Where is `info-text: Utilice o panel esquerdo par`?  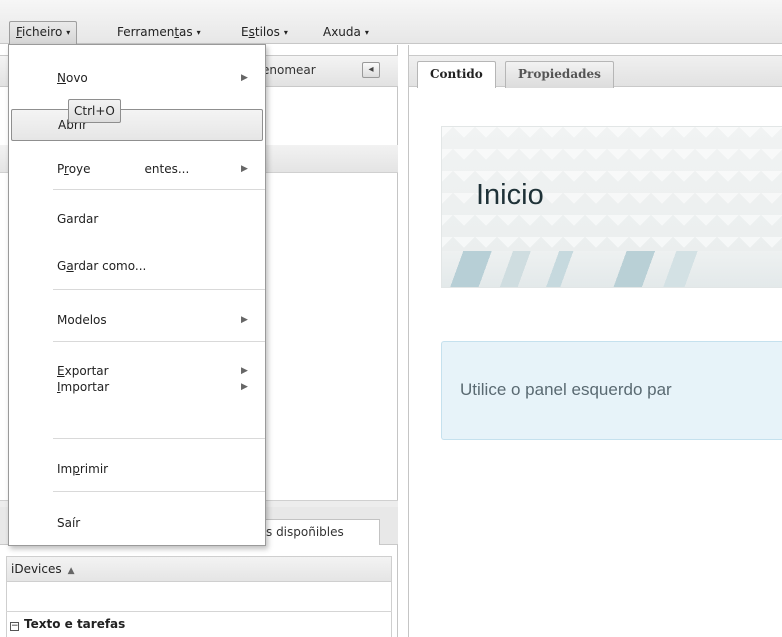 info-text: Utilice o panel esquerdo par is located at coordinates (566, 389).